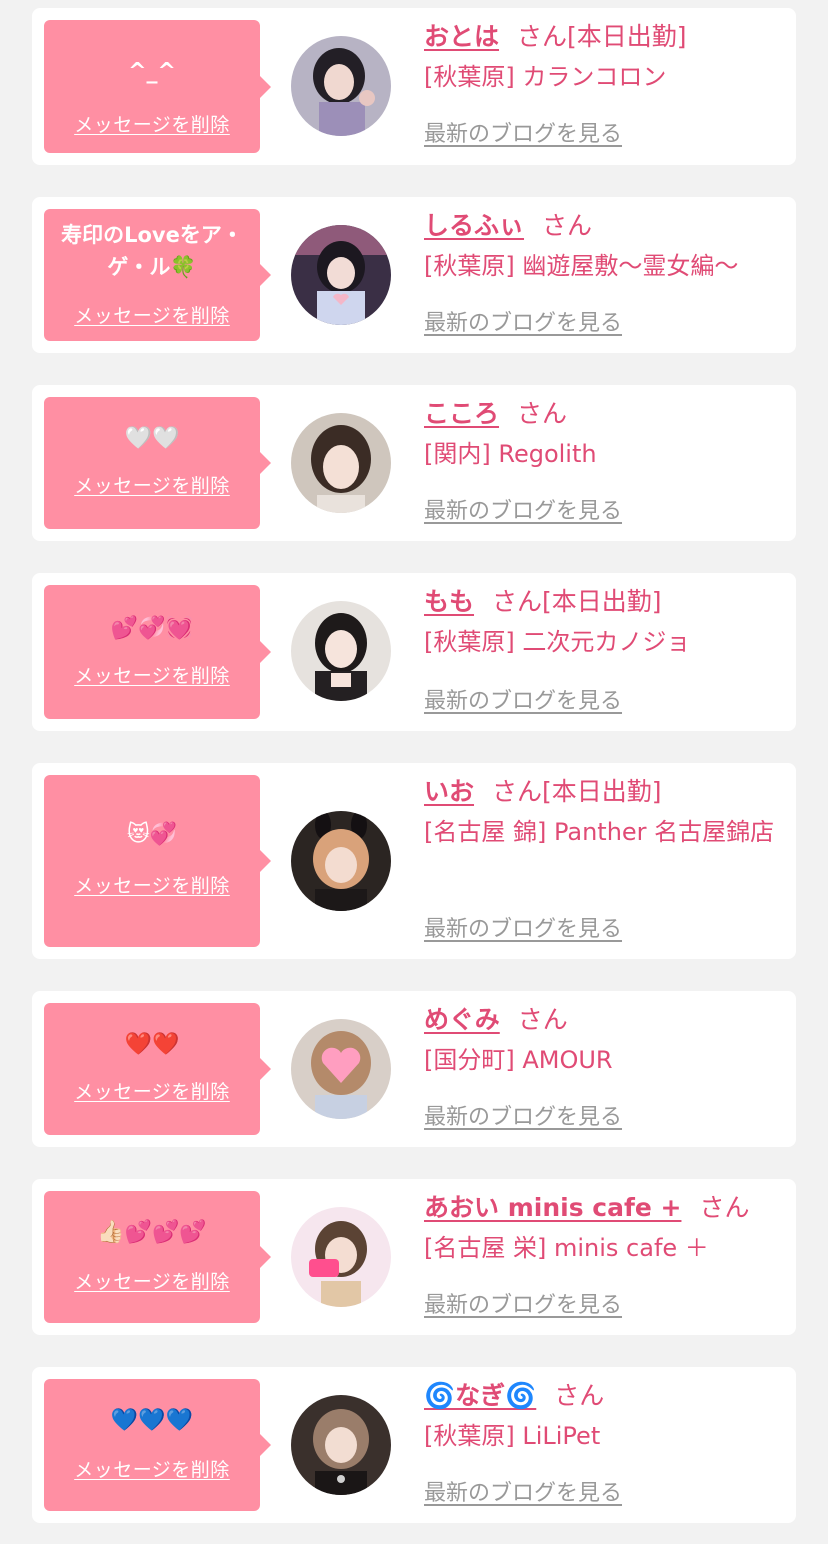 Image resolution: width=828 pixels, height=1544 pixels. Describe the element at coordinates (510, 454) in the screenshot. I see `shop-name: [関内] Regolith` at that location.